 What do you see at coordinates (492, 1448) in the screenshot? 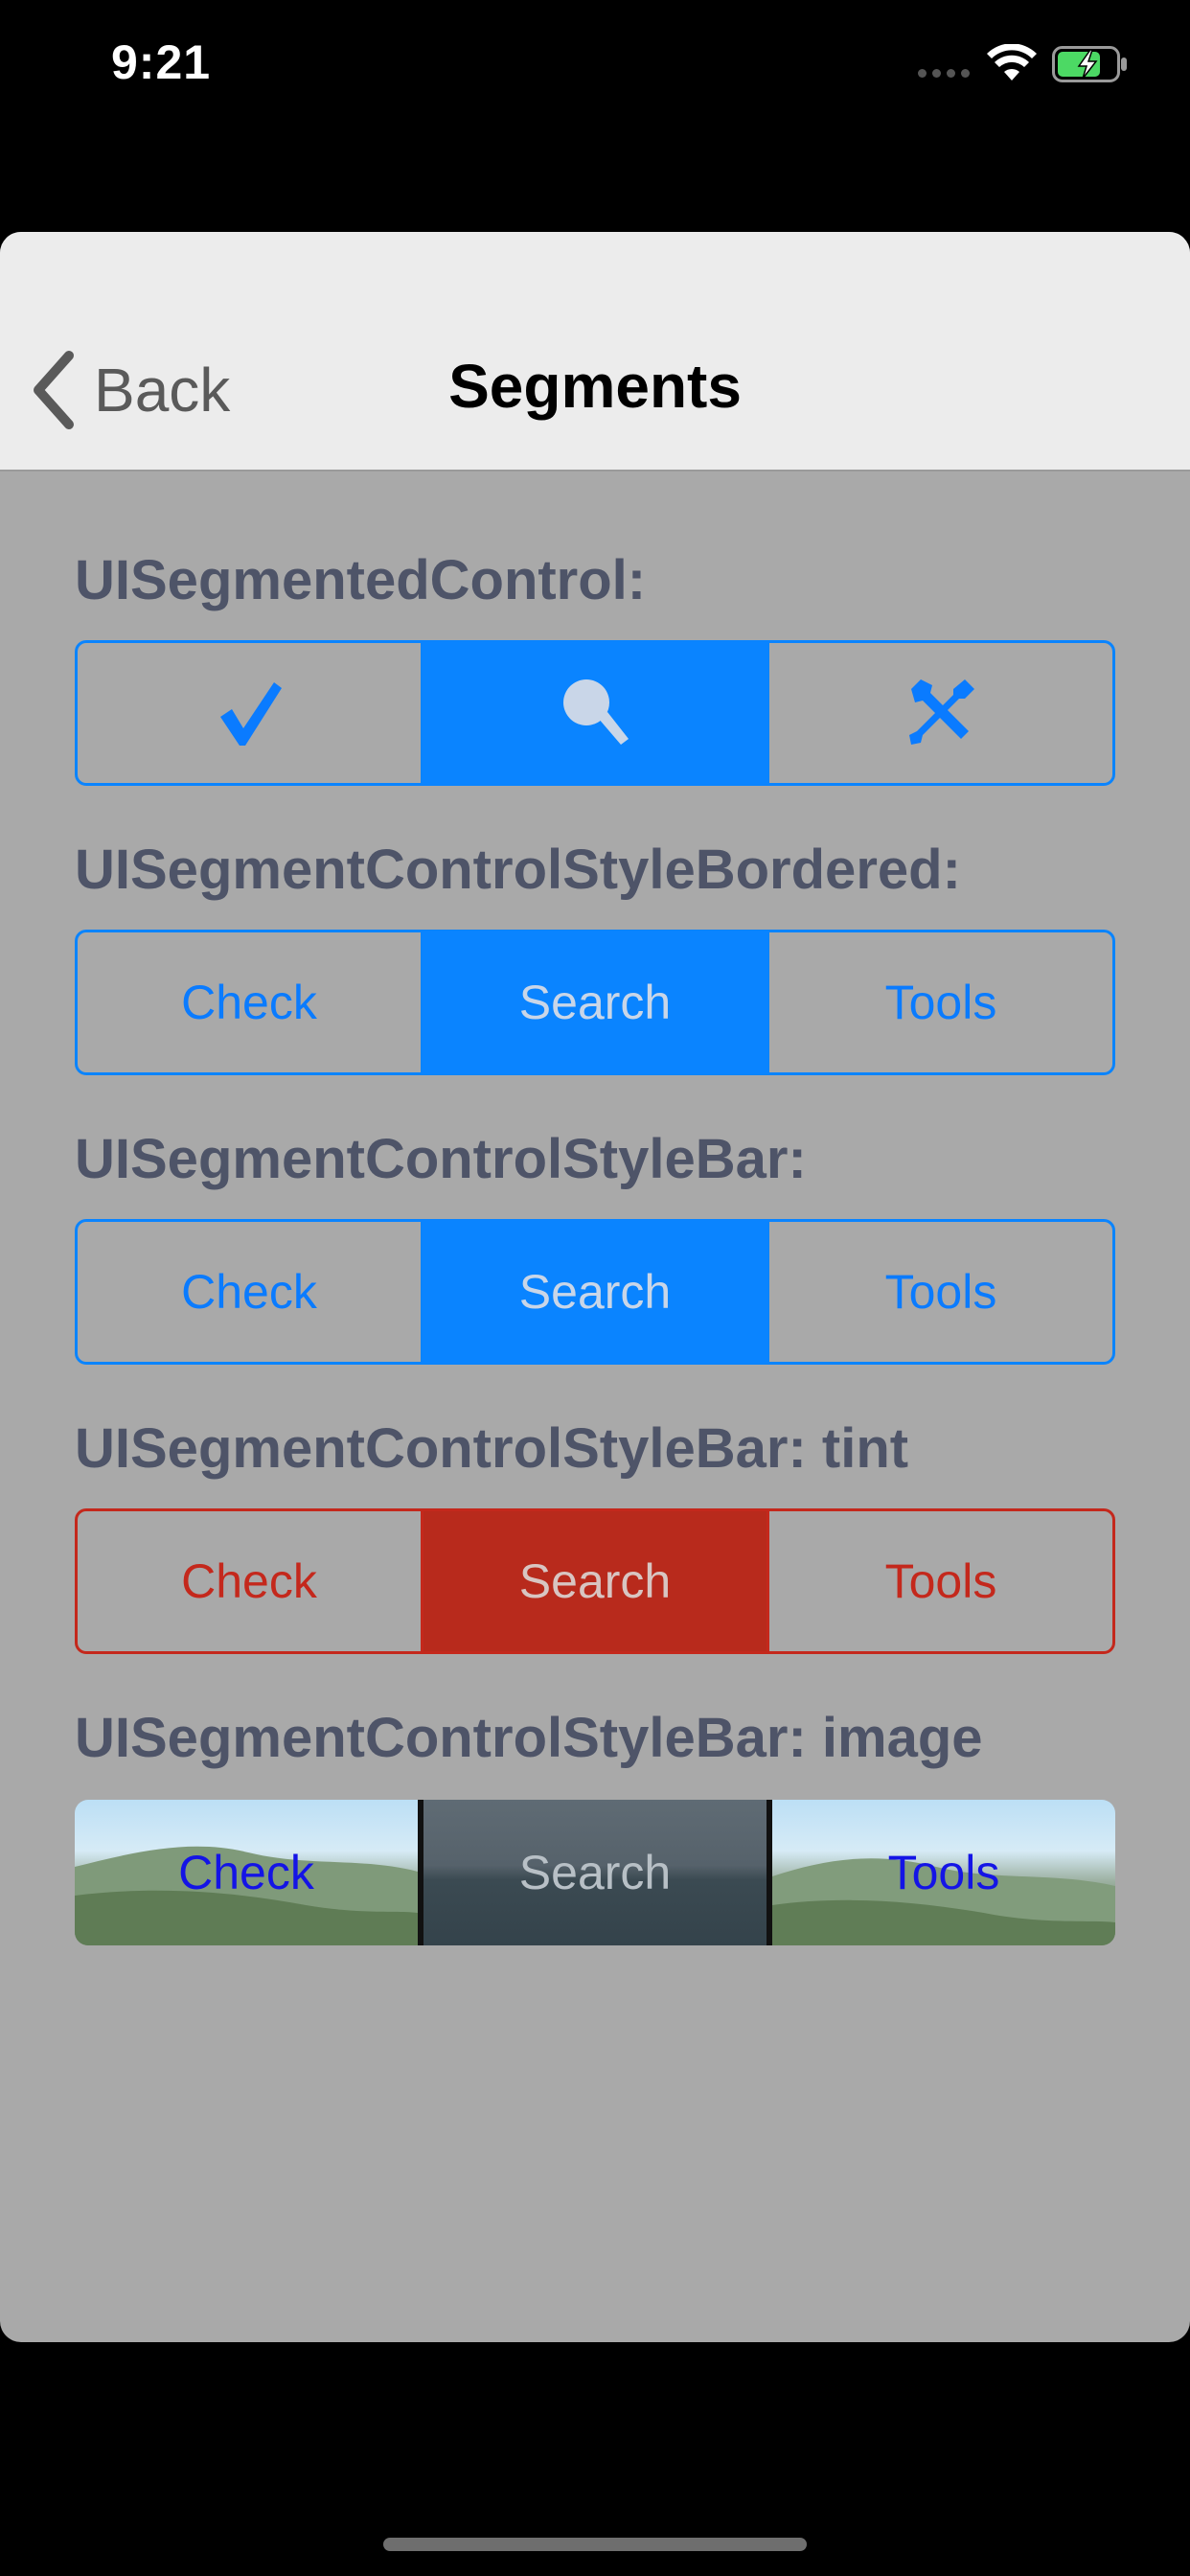
I see `section-label-tint: UISegmentControlStyleBar: tint` at bounding box center [492, 1448].